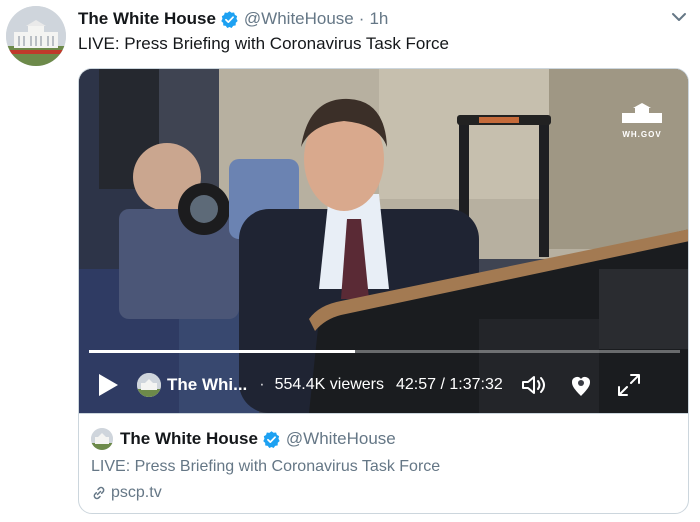 This screenshot has width=700, height=522. What do you see at coordinates (340, 438) in the screenshot?
I see `card-author-handle: @WhiteHouse` at bounding box center [340, 438].